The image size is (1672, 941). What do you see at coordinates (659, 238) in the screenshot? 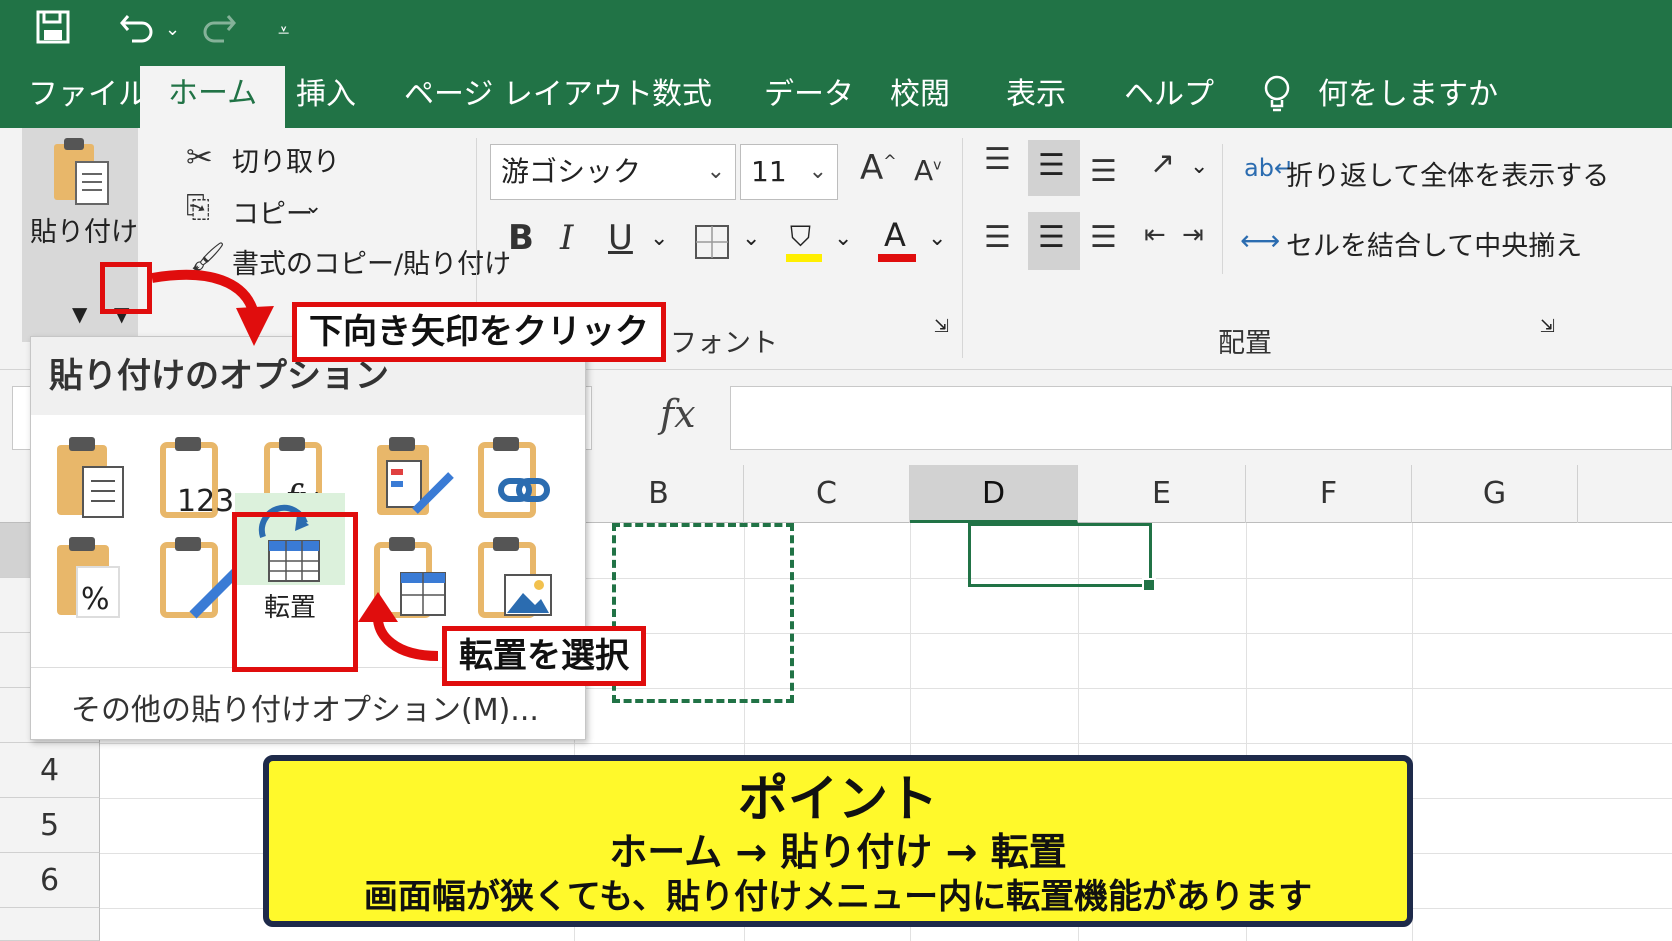
I see `underline-dropdown-icon: ⌄` at bounding box center [659, 238].